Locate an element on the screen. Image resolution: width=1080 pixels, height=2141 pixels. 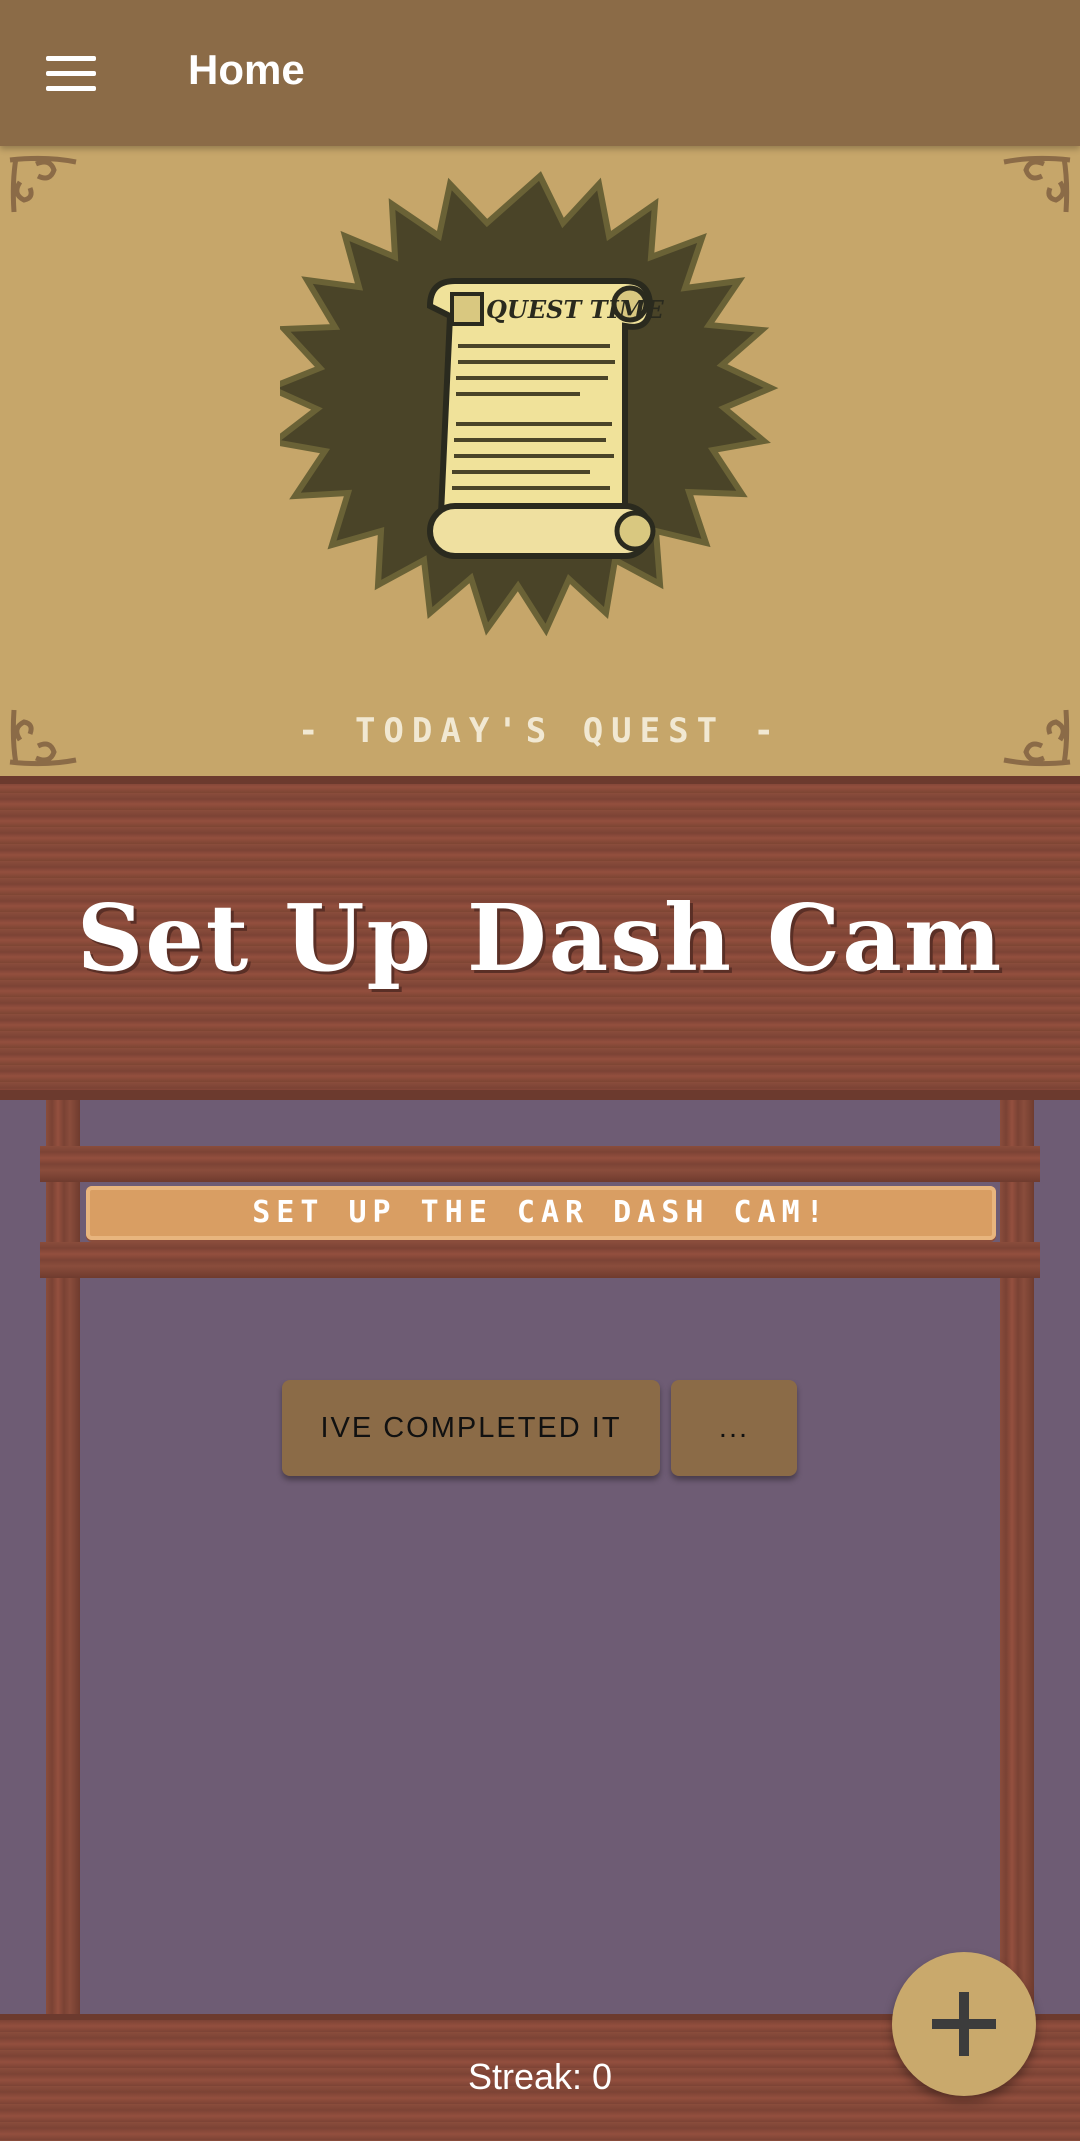
add-quest-button is located at coordinates (964, 2024).